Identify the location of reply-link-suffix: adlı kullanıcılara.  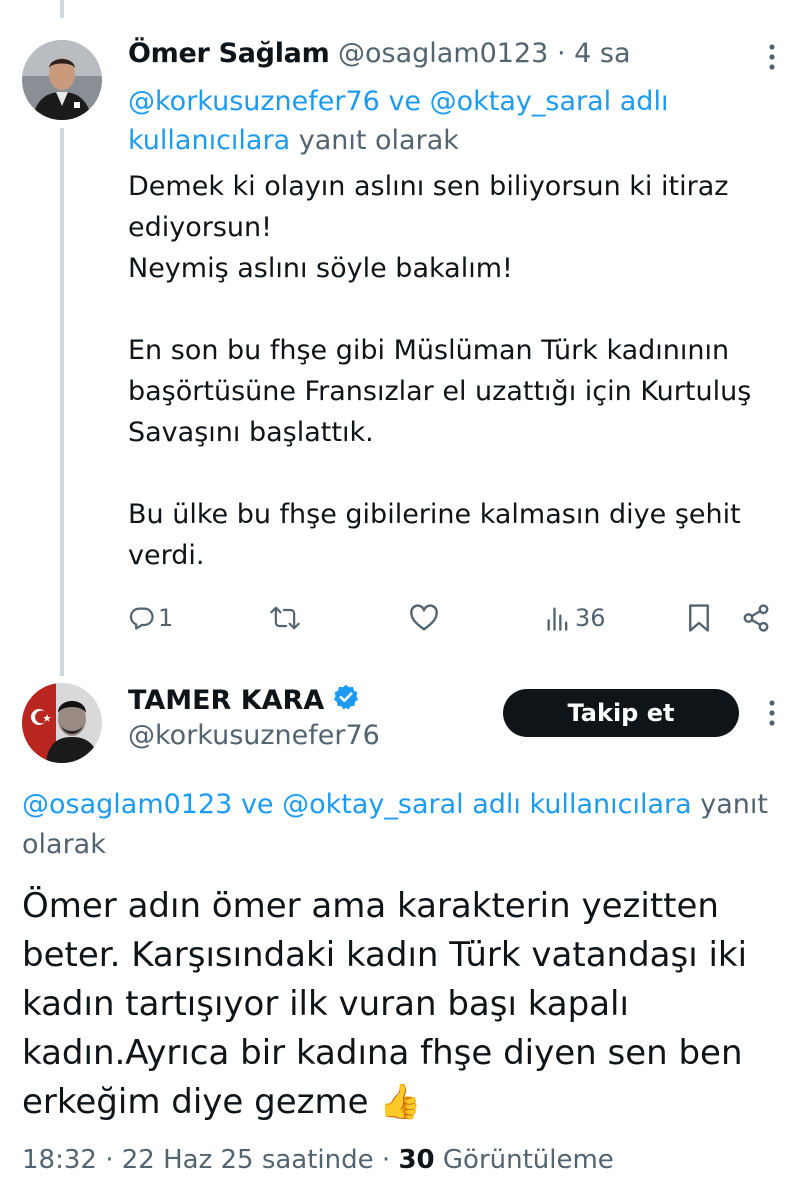
(581, 804).